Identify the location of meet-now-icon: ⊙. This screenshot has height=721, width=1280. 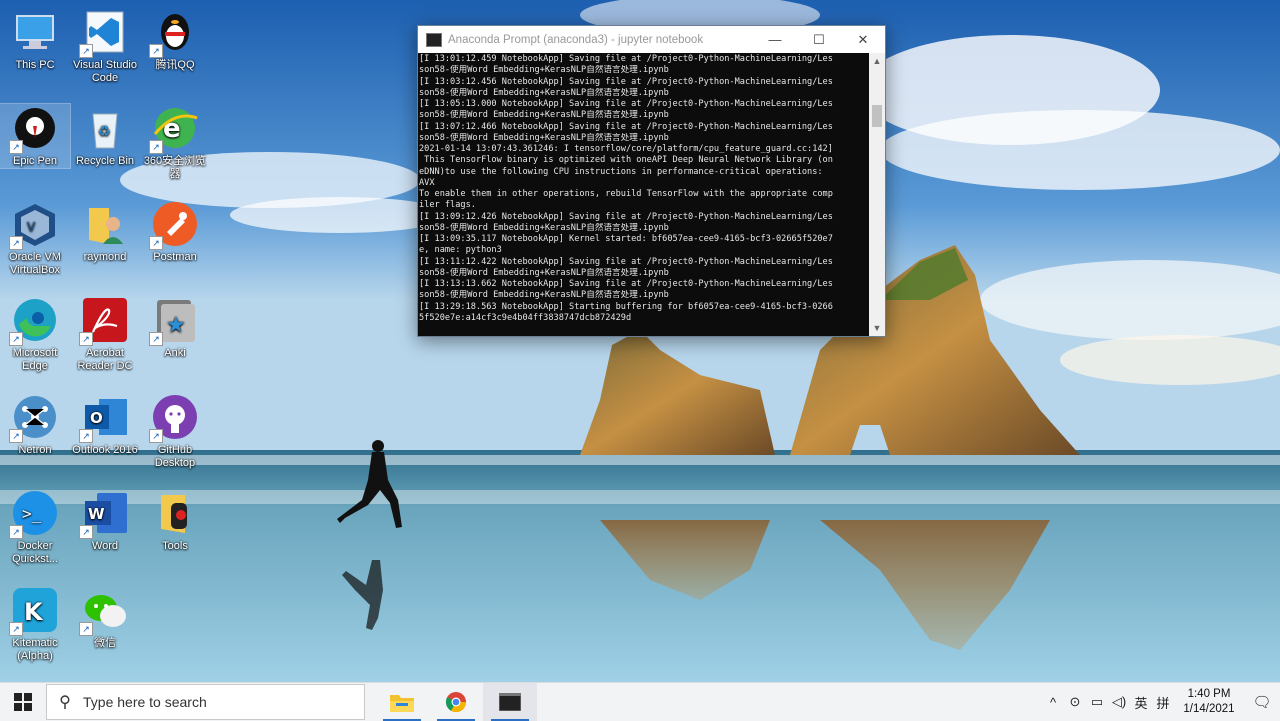
(1075, 702).